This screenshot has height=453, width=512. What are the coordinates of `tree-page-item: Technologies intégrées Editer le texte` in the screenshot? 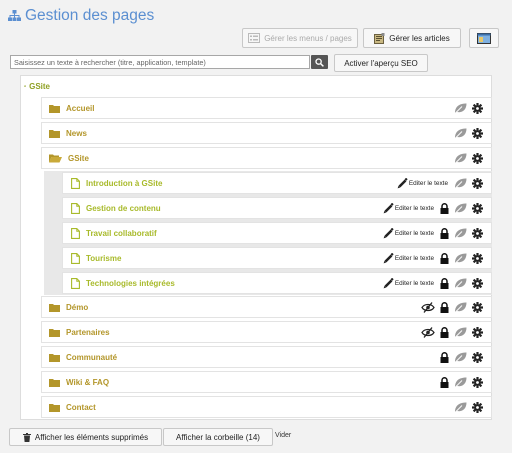 It's located at (277, 283).